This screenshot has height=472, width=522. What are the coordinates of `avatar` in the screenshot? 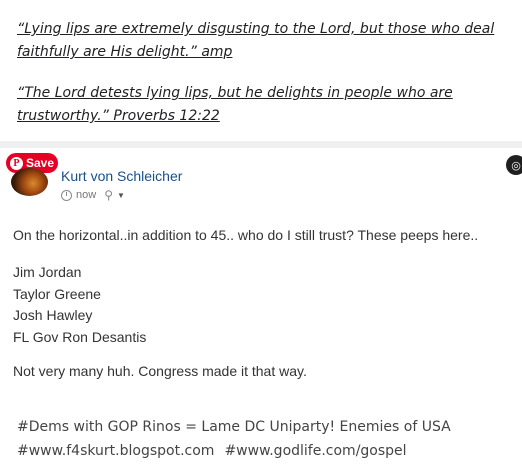 It's located at (29, 182).